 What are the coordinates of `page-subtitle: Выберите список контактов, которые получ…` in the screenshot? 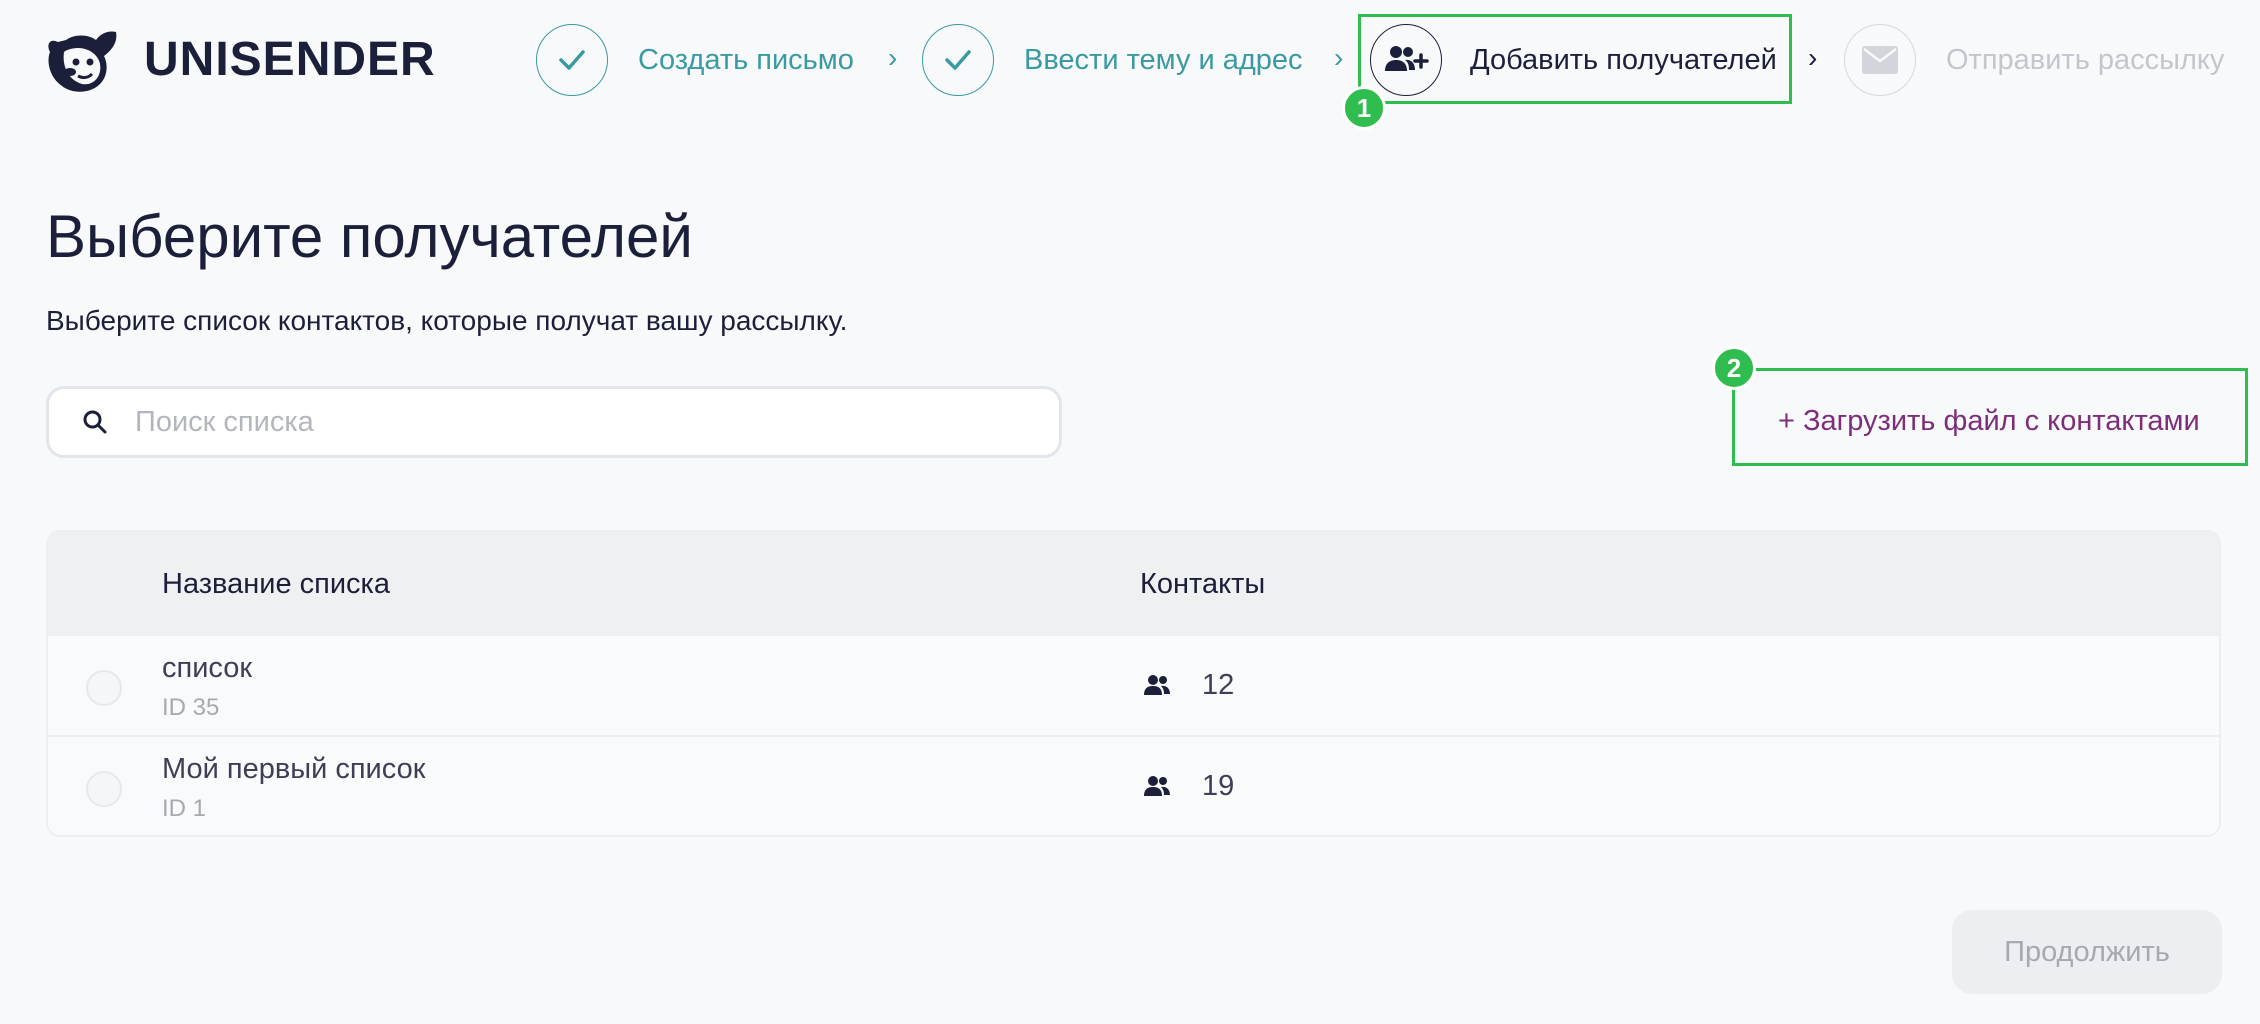 It's located at (447, 320).